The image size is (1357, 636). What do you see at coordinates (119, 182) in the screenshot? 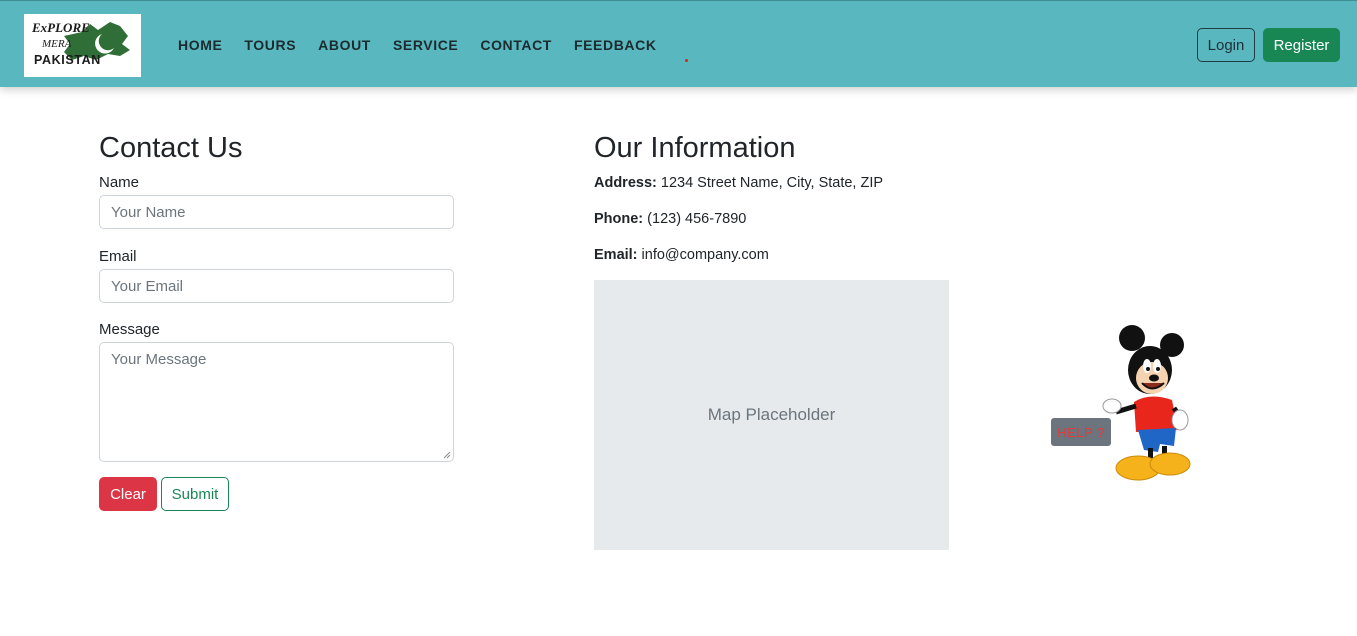
I see `name-label: Name` at bounding box center [119, 182].